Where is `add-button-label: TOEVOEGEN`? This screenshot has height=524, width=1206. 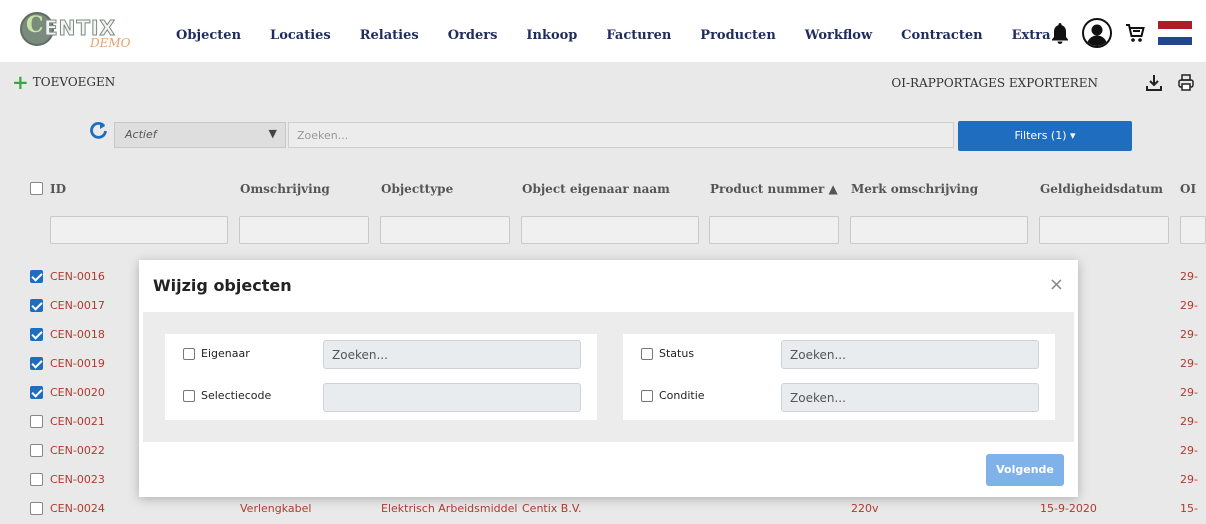
add-button-label: TOEVOEGEN is located at coordinates (74, 82).